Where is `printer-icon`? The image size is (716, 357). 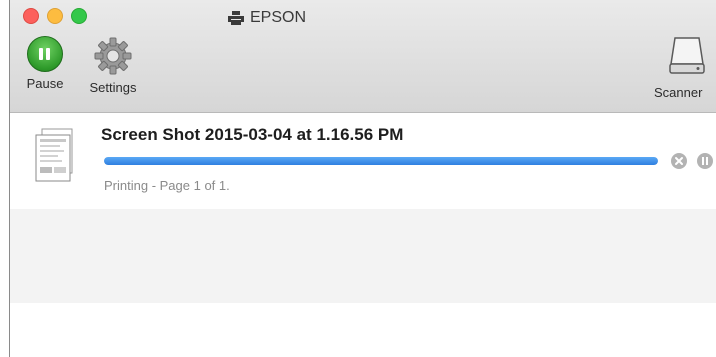
printer-icon is located at coordinates (236, 18).